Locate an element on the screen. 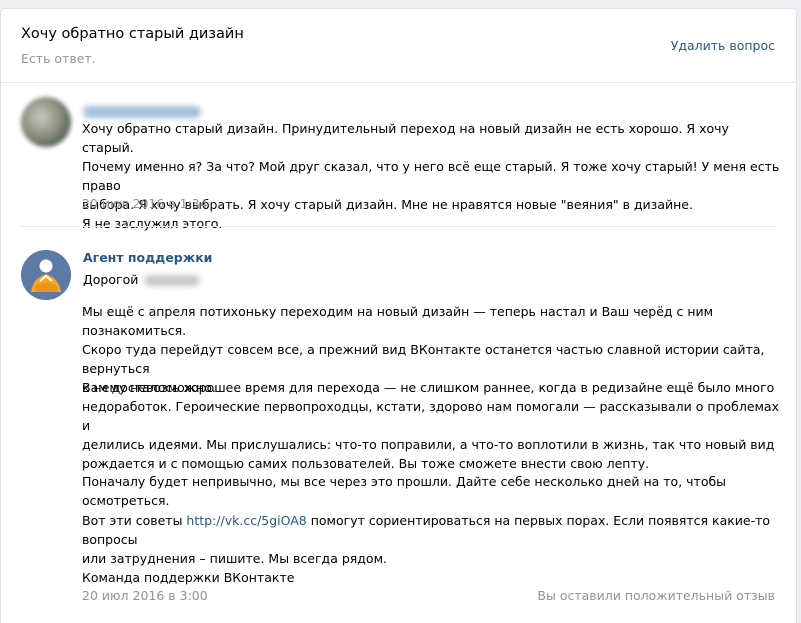 Image resolution: width=801 pixels, height=623 pixels. user-avatar is located at coordinates (46, 122).